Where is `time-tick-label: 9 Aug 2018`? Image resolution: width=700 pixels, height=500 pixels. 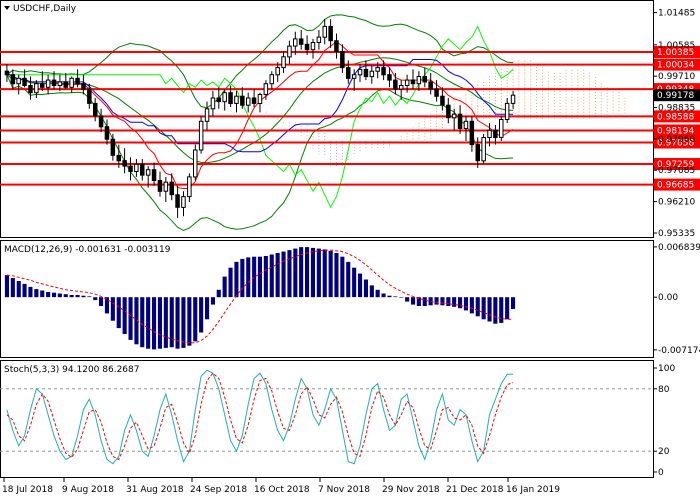 time-tick-label: 9 Aug 2018 is located at coordinates (88, 490).